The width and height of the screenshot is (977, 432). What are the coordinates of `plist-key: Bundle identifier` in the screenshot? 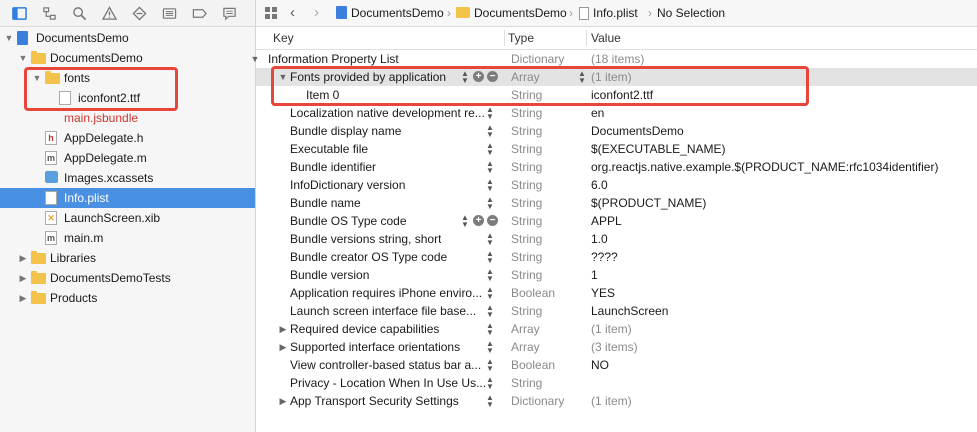 It's located at (333, 167).